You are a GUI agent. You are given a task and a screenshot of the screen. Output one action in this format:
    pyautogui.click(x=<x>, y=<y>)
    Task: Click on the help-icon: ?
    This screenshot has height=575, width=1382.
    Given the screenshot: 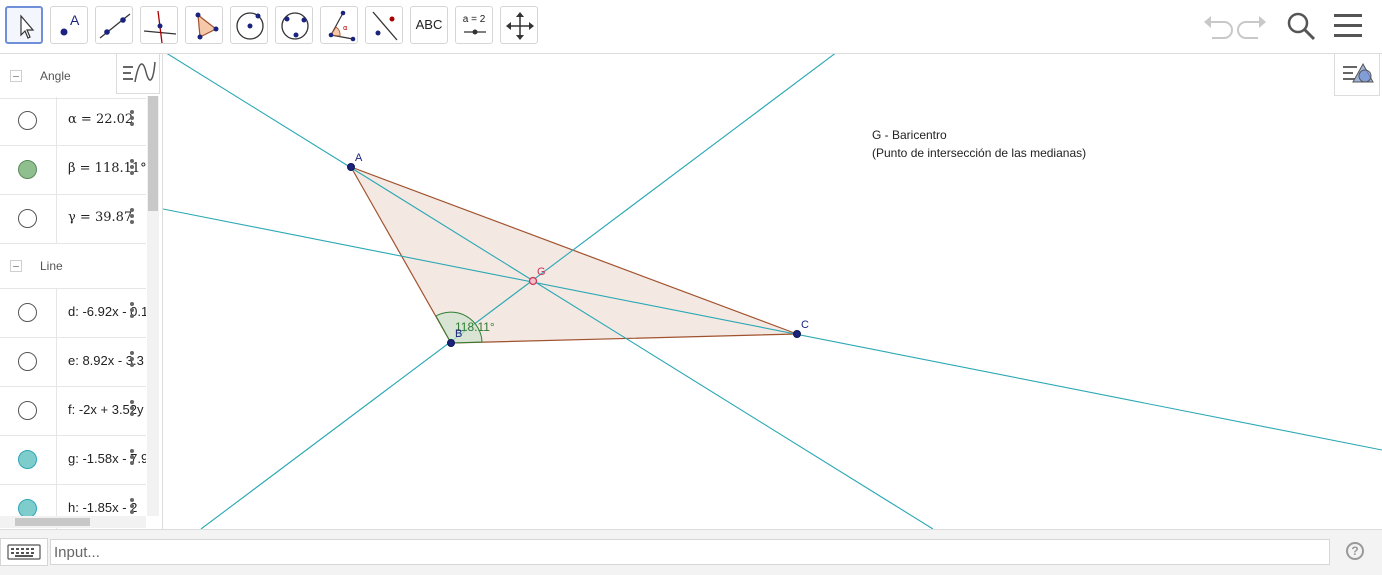 What is the action you would take?
    pyautogui.click(x=1355, y=551)
    